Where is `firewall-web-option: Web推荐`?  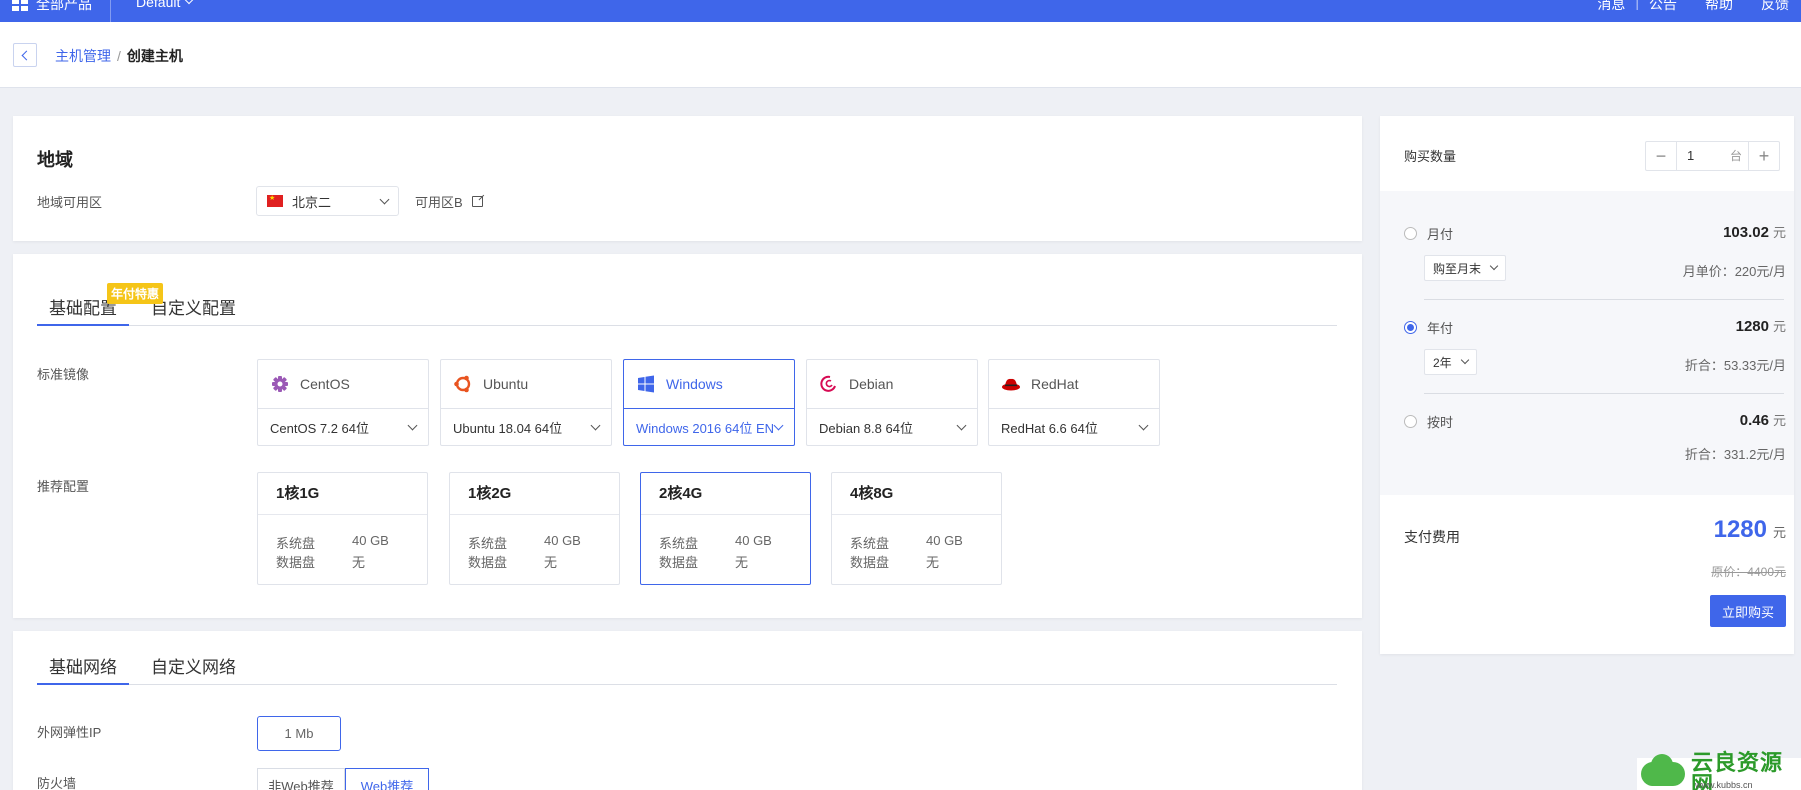
firewall-web-option: Web推荐 is located at coordinates (387, 779).